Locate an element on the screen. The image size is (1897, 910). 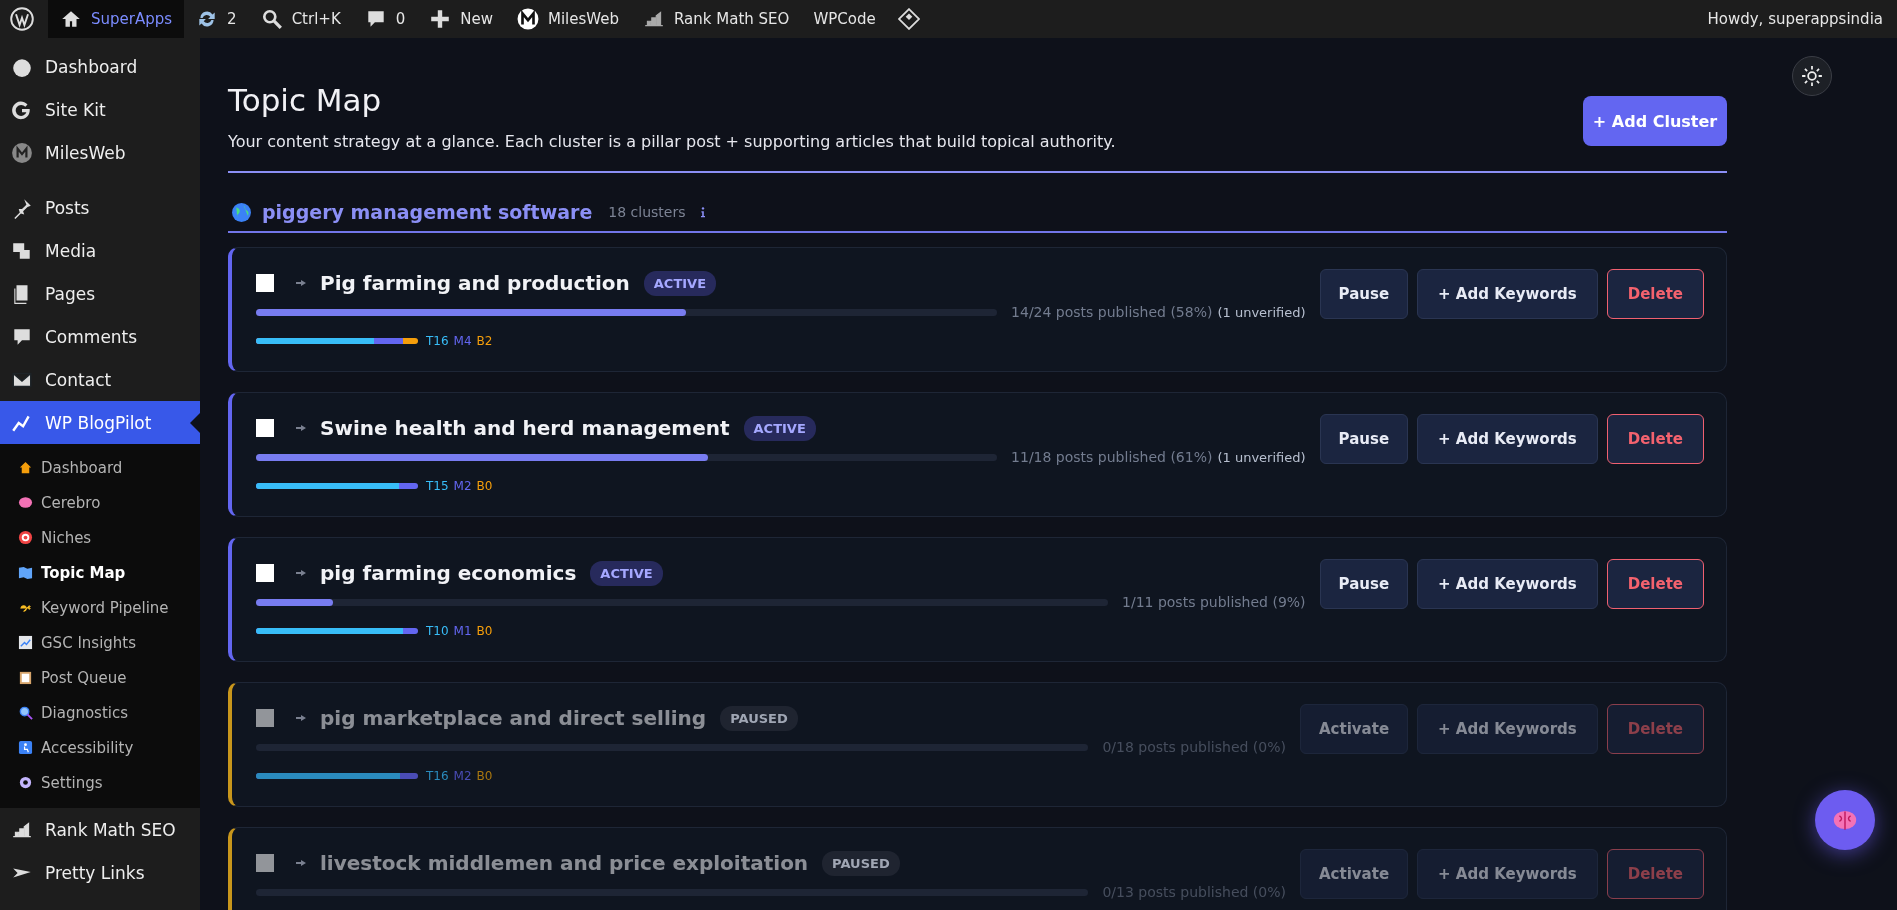
globe-icon is located at coordinates (241, 212).